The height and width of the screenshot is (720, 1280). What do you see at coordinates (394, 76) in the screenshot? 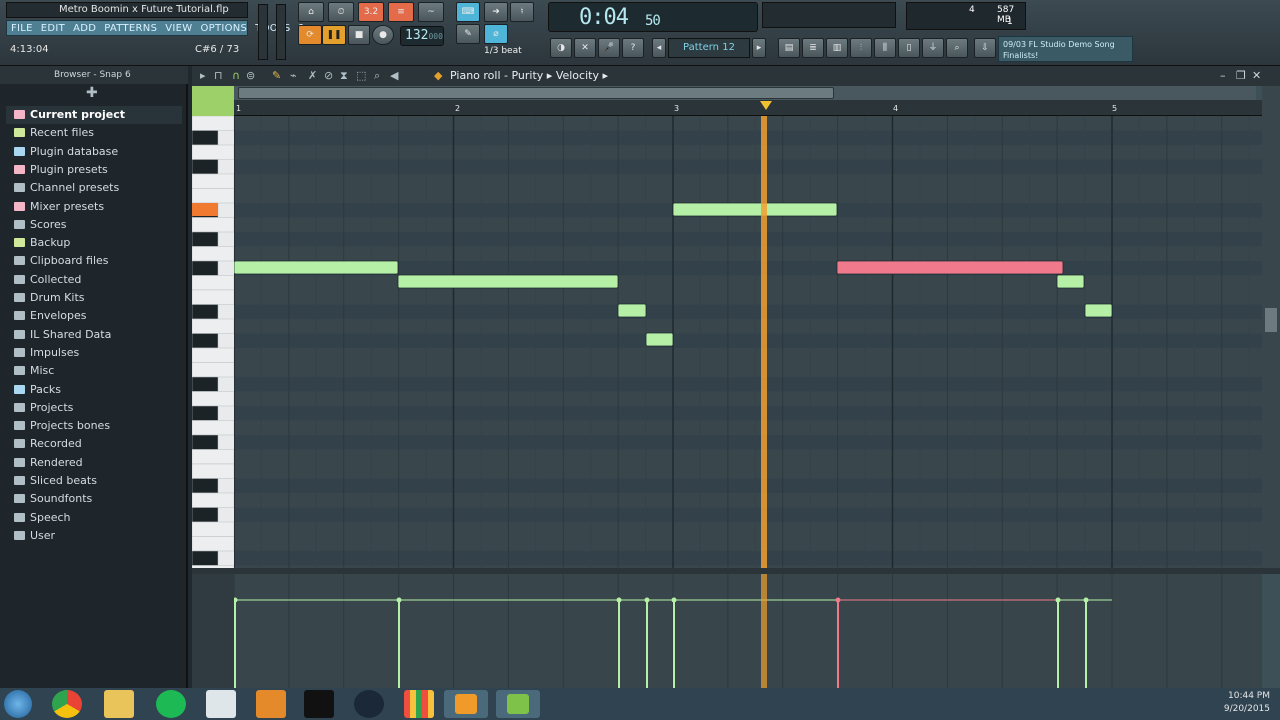
I see `speaker-icon: ◀` at bounding box center [394, 76].